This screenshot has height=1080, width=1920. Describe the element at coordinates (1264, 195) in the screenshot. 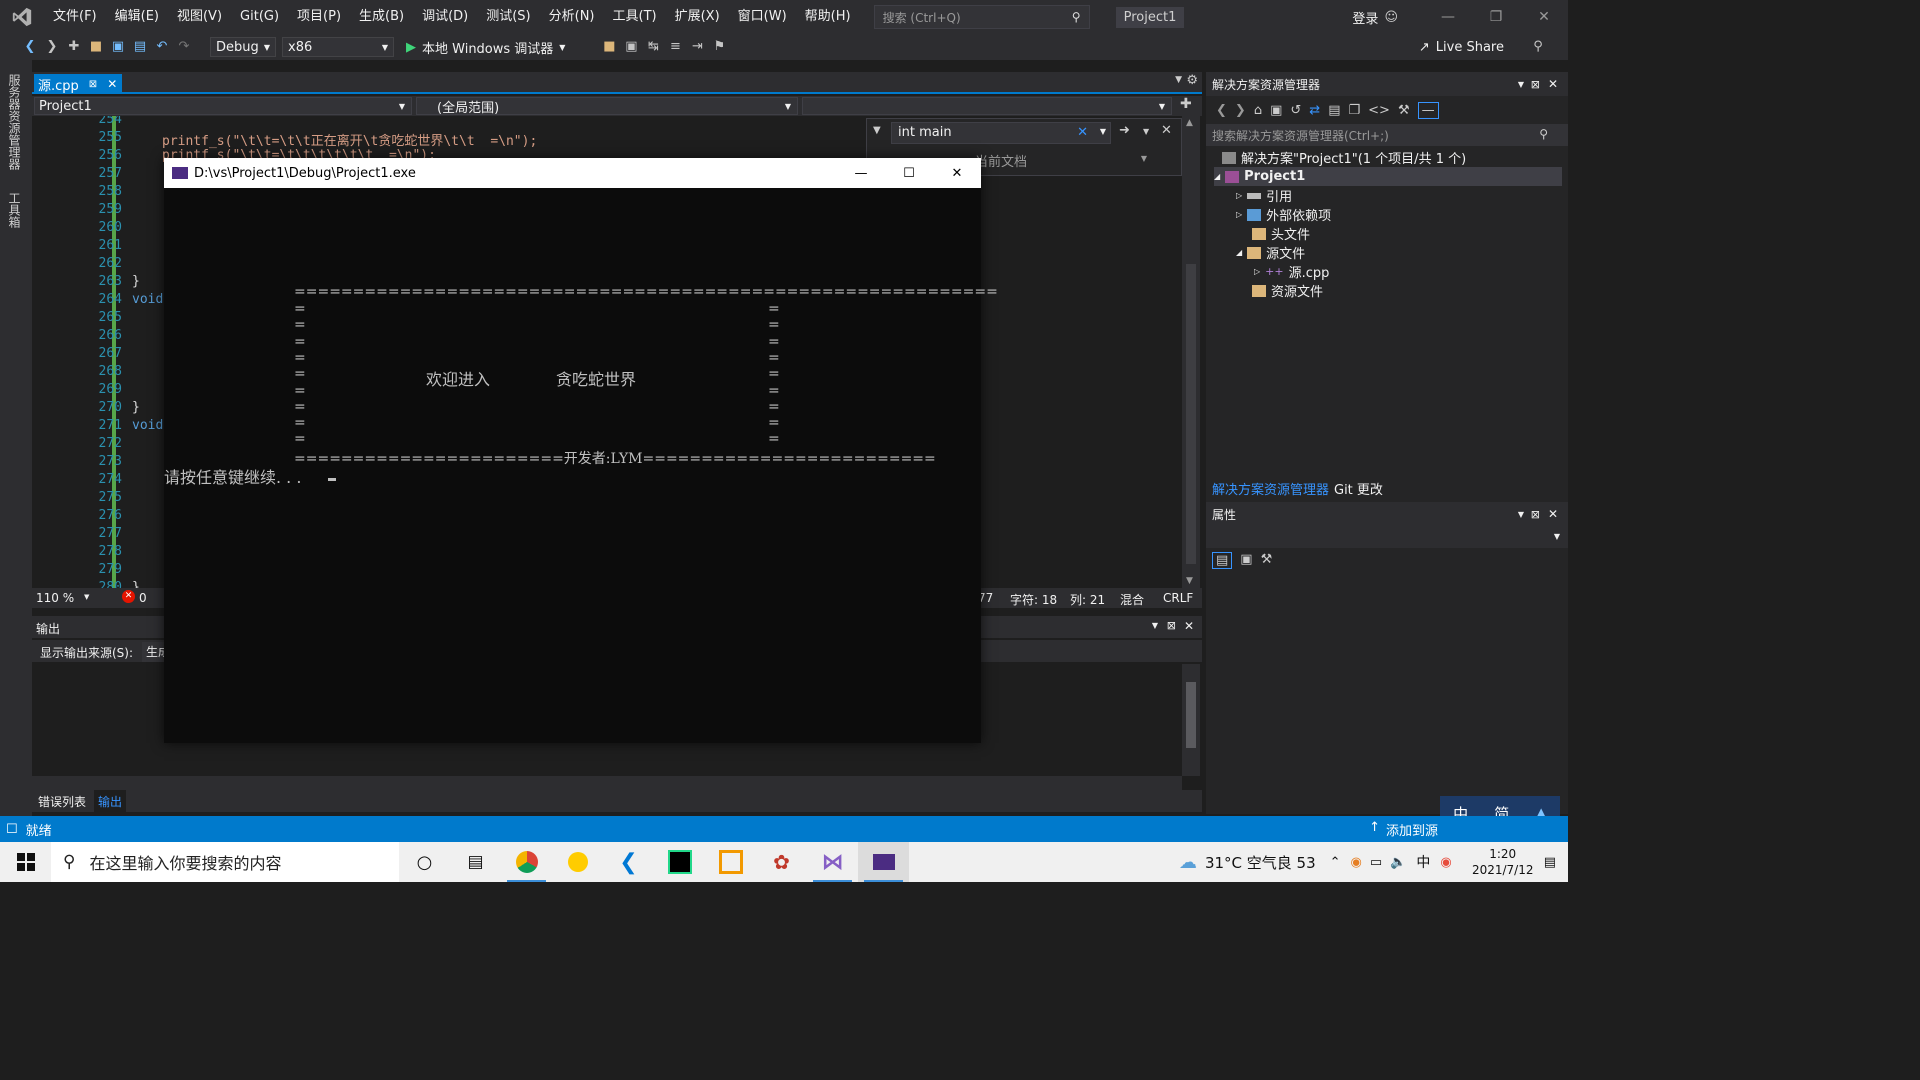

I see `tree-references: ▷ 引用` at that location.